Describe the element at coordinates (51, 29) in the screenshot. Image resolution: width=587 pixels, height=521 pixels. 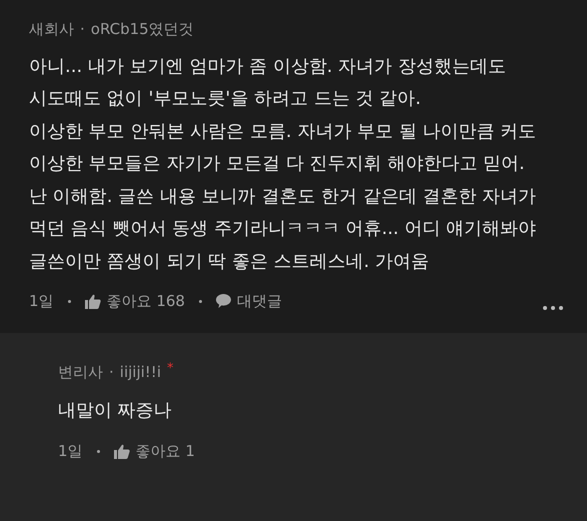
I see `author-name: 새회사` at that location.